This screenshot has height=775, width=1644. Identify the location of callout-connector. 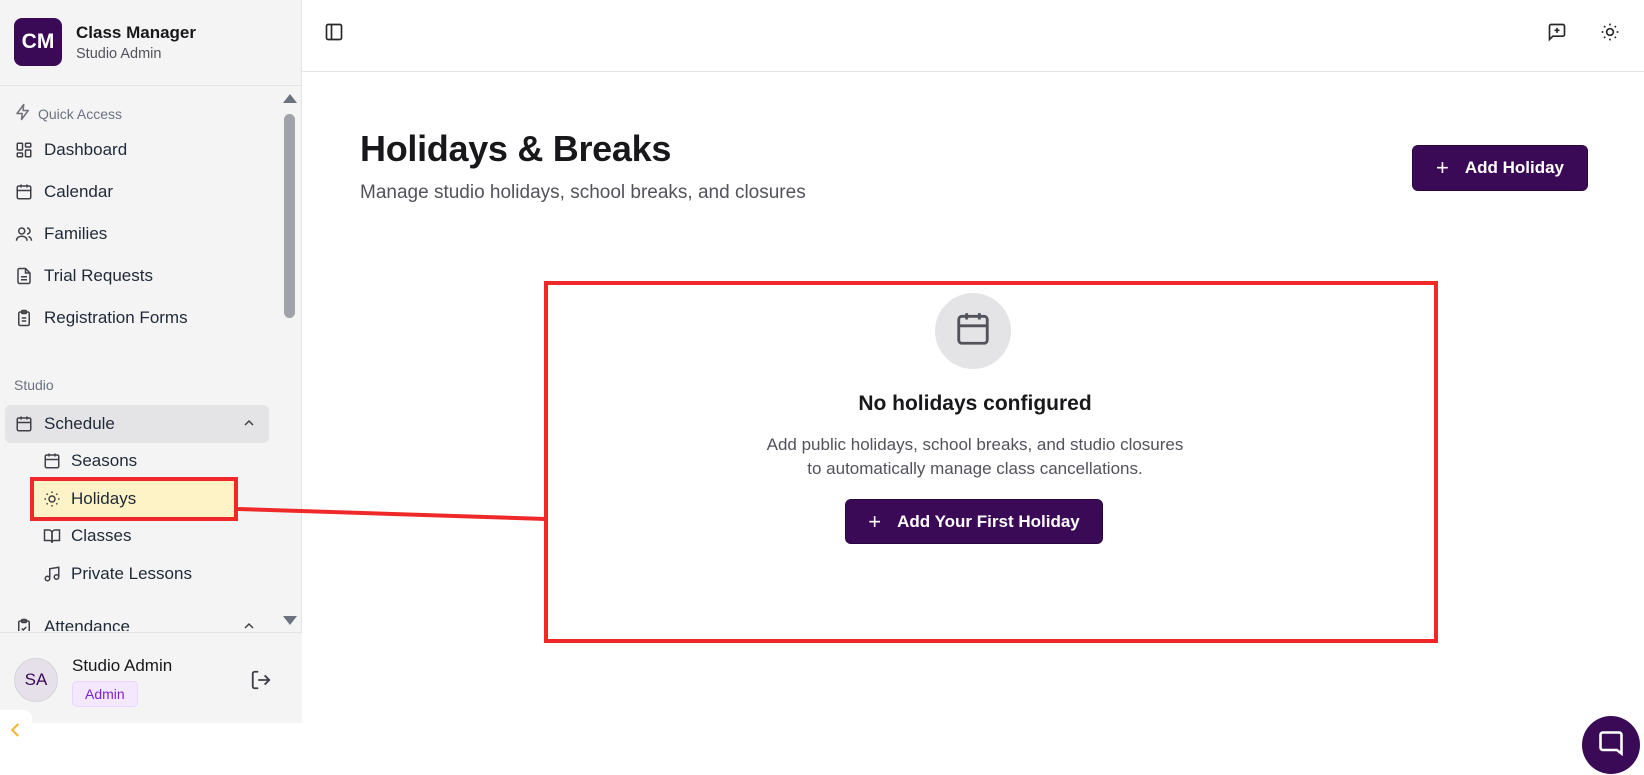
(392, 514).